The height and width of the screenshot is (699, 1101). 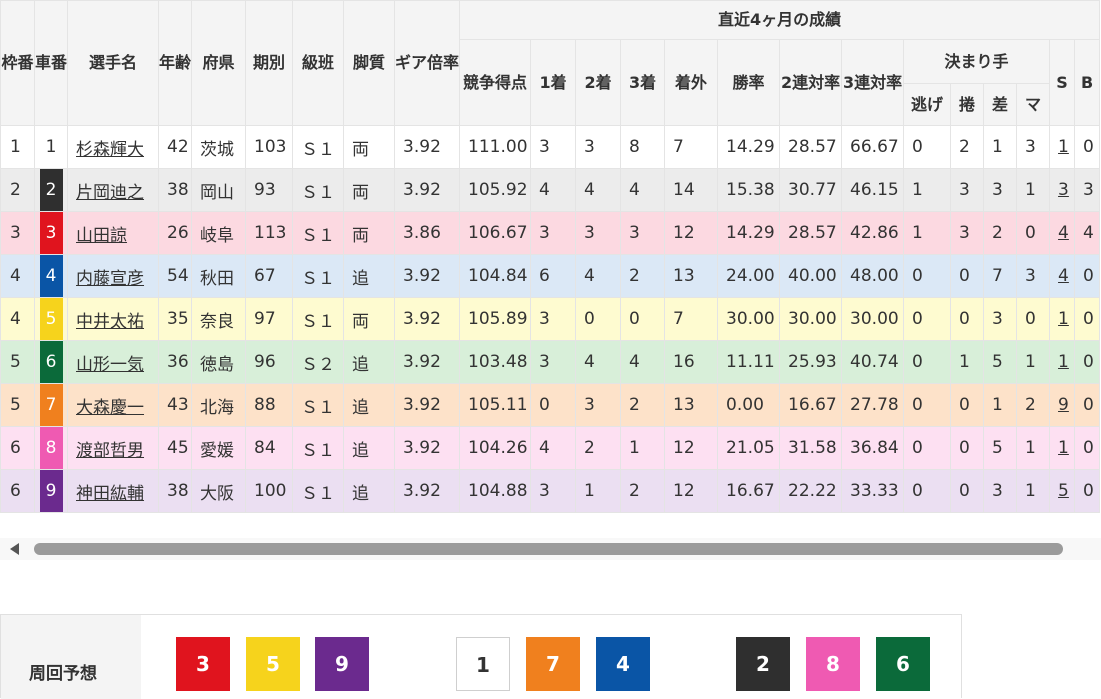 I want to click on racer-name-cell: 神田紘輔, so click(x=113, y=491).